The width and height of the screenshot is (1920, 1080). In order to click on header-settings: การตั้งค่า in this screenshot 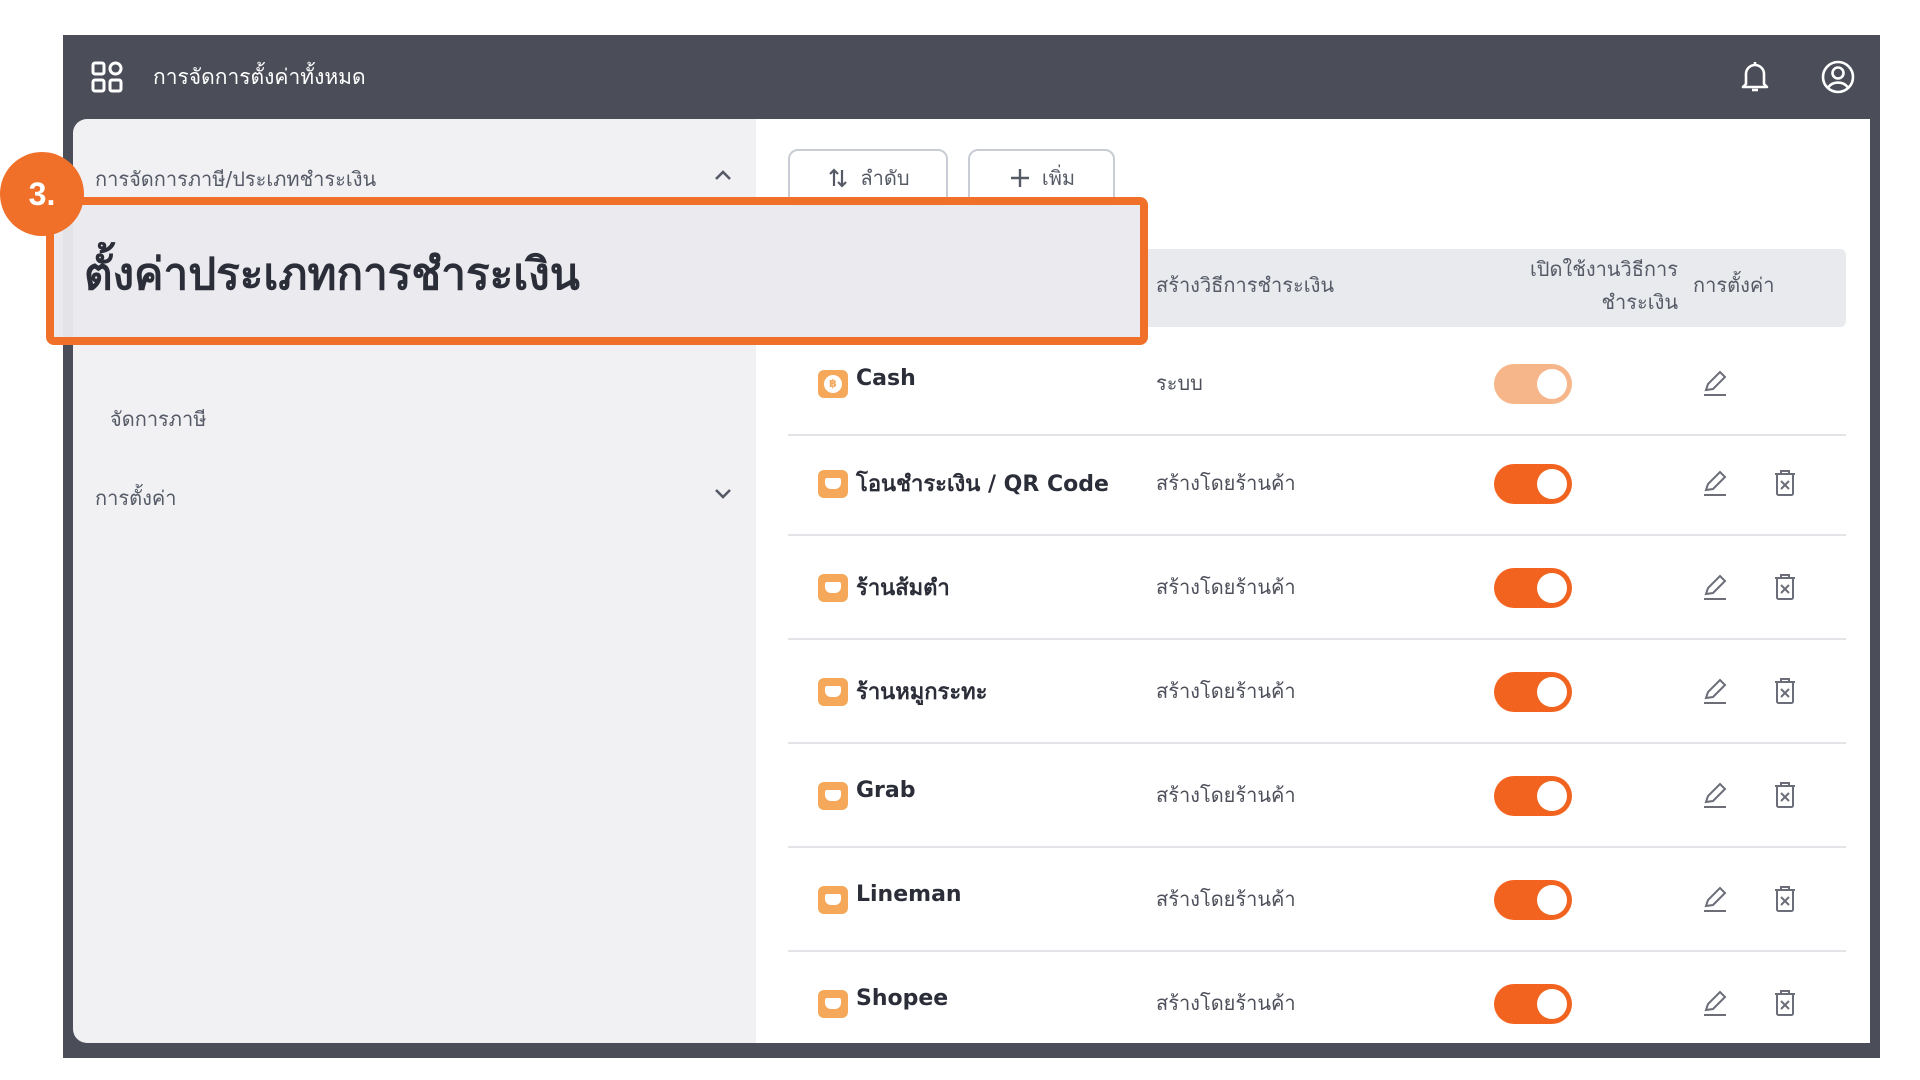, I will do `click(1734, 285)`.